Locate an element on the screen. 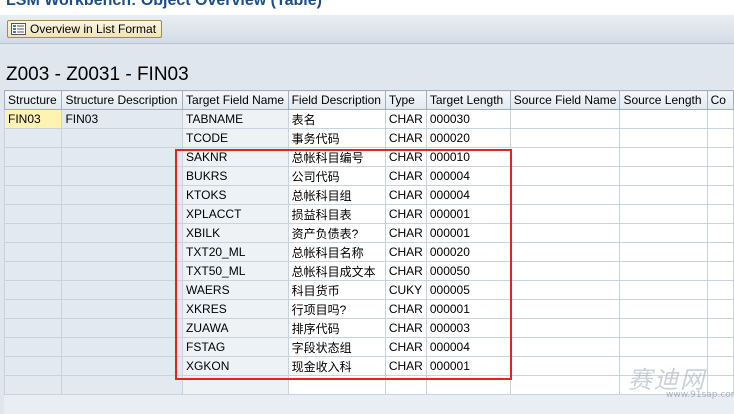 This screenshot has width=734, height=414. table-cell: XPLACCT is located at coordinates (235, 214).